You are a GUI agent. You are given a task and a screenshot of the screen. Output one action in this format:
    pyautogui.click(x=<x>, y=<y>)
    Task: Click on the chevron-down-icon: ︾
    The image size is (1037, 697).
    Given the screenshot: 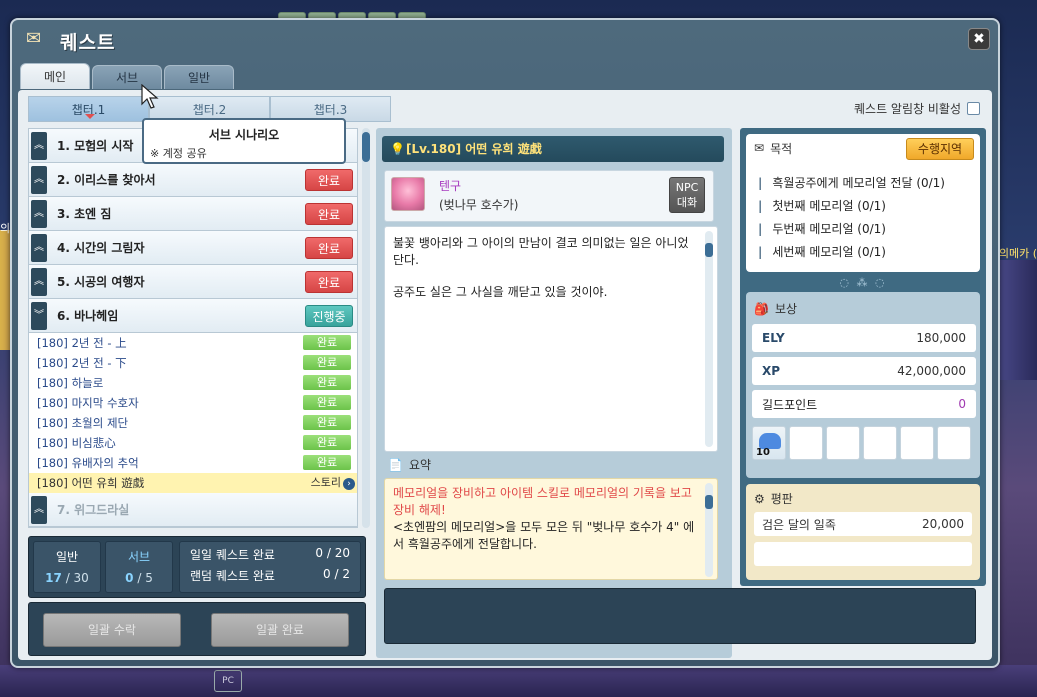 What is the action you would take?
    pyautogui.click(x=39, y=315)
    